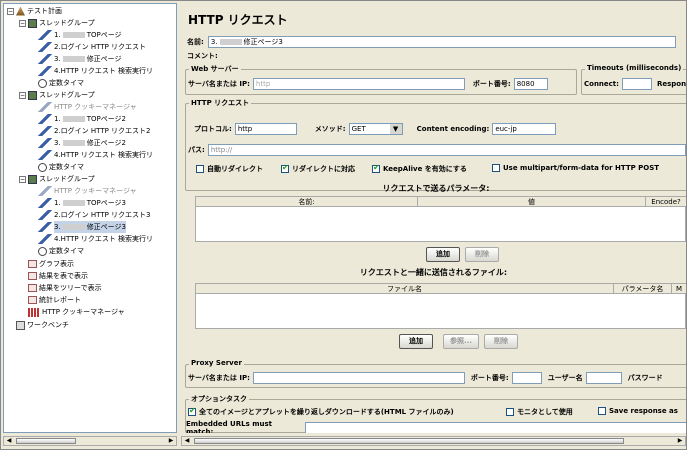 The height and width of the screenshot is (450, 687). What do you see at coordinates (39, 11) in the screenshot?
I see `tree-node-test-plan: テスト計画` at bounding box center [39, 11].